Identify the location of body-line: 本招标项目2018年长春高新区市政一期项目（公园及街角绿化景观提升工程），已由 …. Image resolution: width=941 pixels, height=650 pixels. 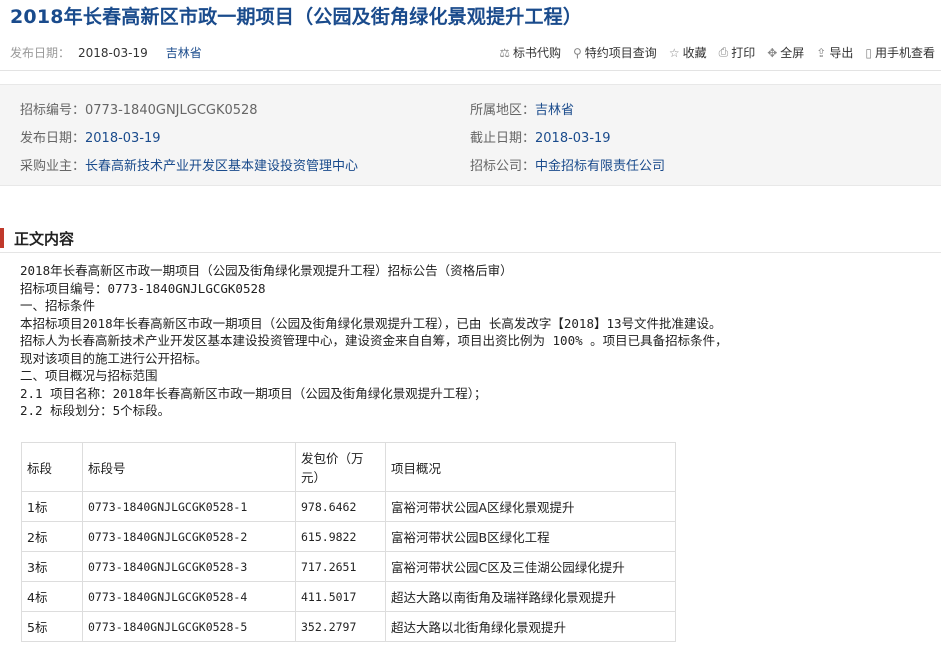
(371, 323).